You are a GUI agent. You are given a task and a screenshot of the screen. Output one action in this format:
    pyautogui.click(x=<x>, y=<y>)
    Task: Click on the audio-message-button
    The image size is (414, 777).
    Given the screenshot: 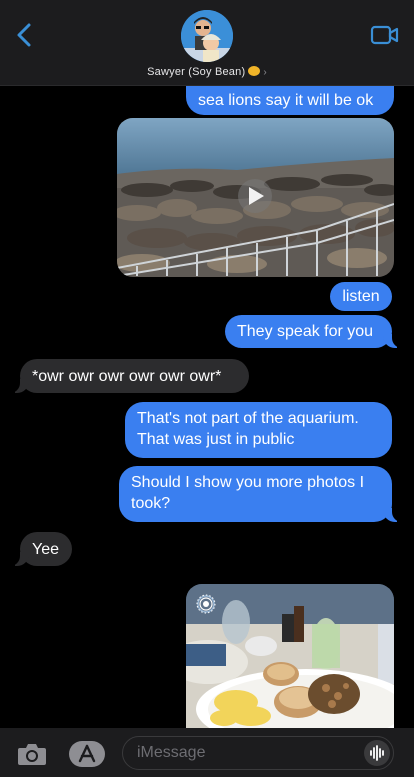 What is the action you would take?
    pyautogui.click(x=377, y=753)
    